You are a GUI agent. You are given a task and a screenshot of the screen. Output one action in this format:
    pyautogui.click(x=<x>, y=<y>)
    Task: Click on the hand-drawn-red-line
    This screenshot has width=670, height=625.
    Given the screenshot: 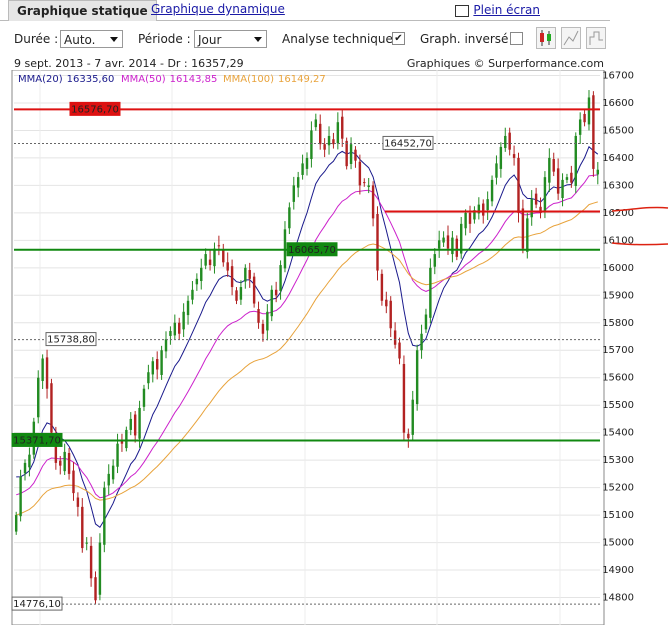 What is the action you would take?
    pyautogui.click(x=640, y=244)
    